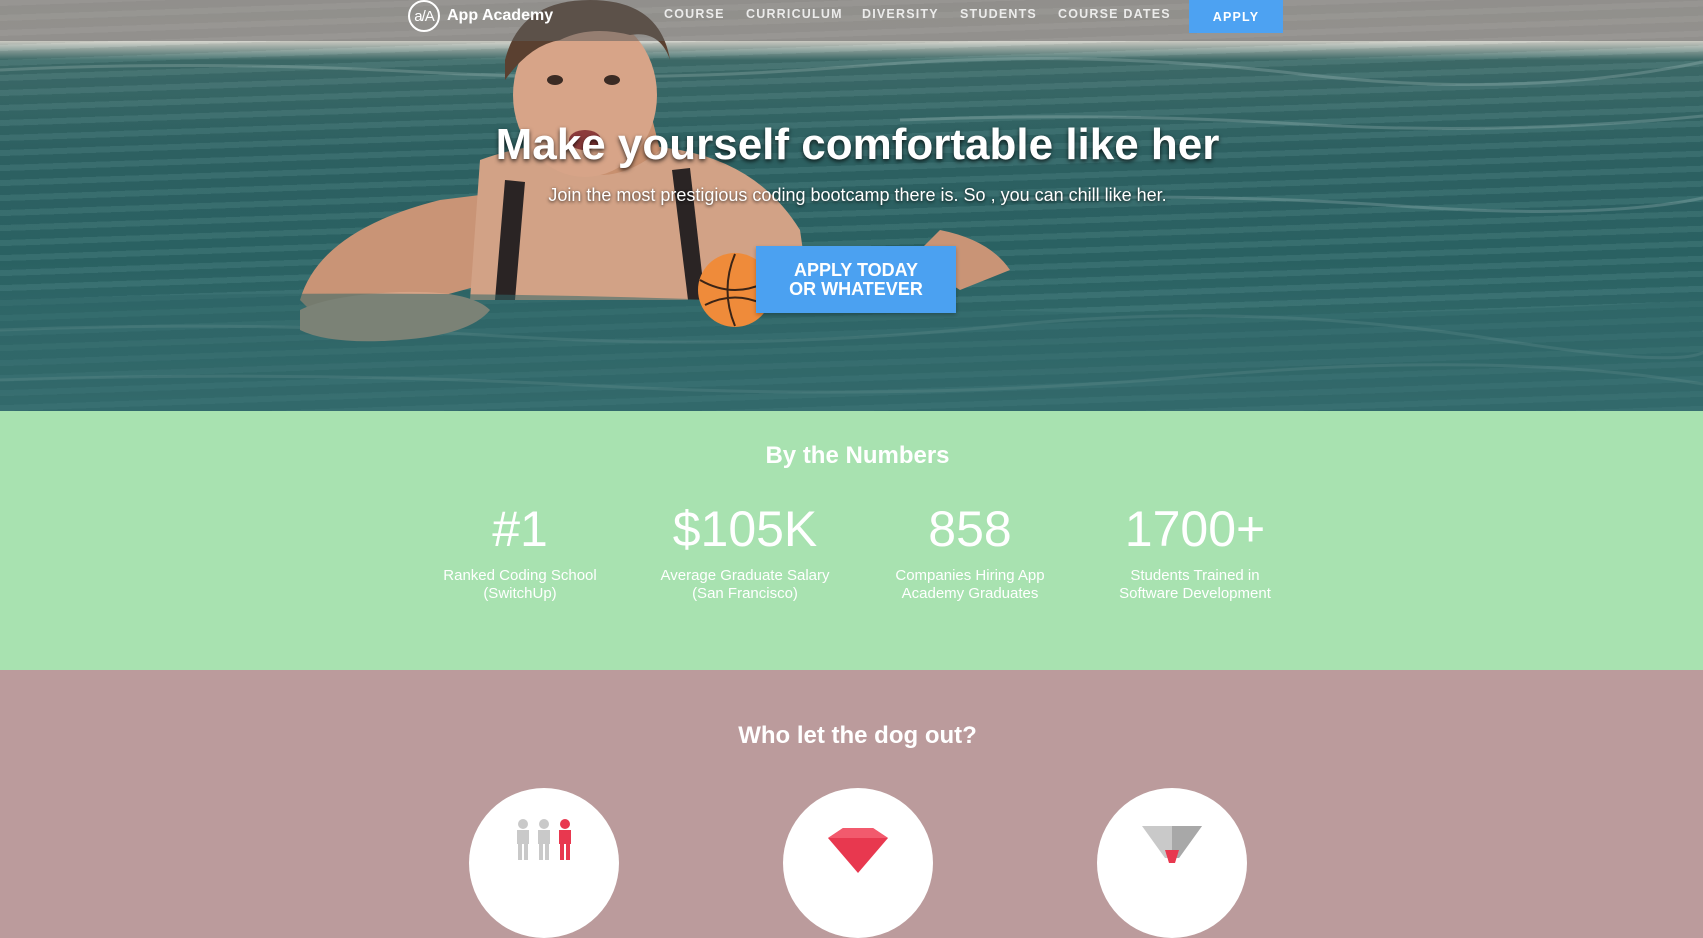 The image size is (1703, 938). Describe the element at coordinates (998, 14) in the screenshot. I see `nav-link-students: STUDENTS` at that location.